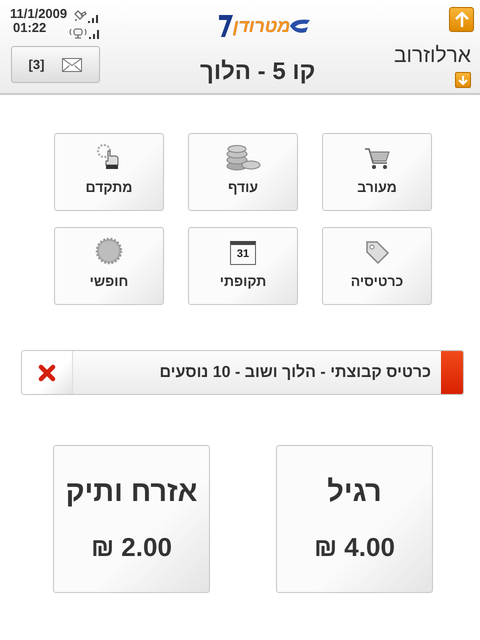  What do you see at coordinates (55, 64) in the screenshot?
I see `mail-button: [3]` at bounding box center [55, 64].